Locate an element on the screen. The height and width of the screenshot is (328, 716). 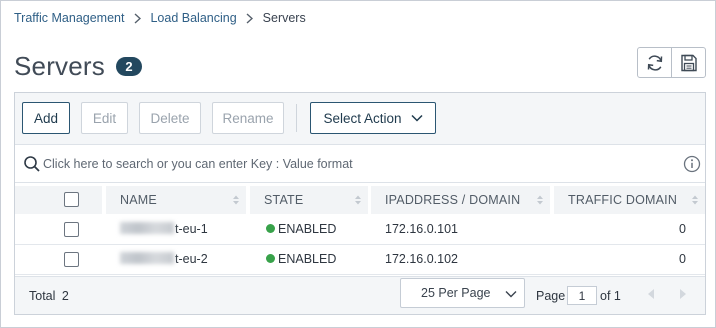
save-button is located at coordinates (688, 62).